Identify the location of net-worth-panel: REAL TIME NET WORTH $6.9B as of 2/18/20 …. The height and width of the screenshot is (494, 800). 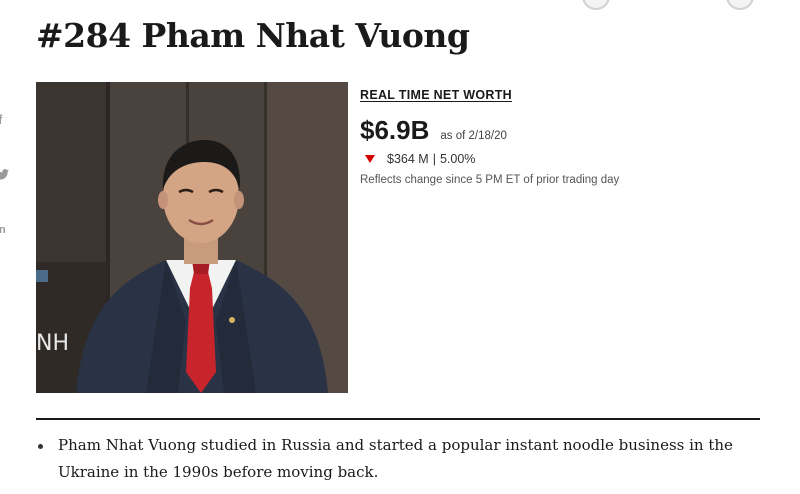
(570, 136).